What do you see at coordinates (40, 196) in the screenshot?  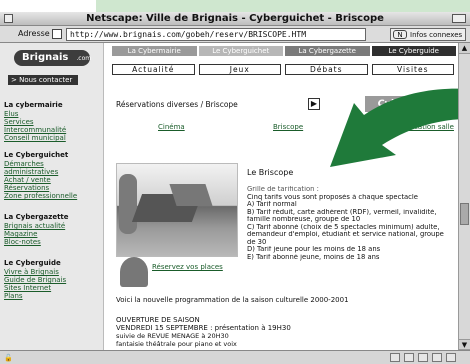 I see `sidebar-link: Zone professionnelle` at bounding box center [40, 196].